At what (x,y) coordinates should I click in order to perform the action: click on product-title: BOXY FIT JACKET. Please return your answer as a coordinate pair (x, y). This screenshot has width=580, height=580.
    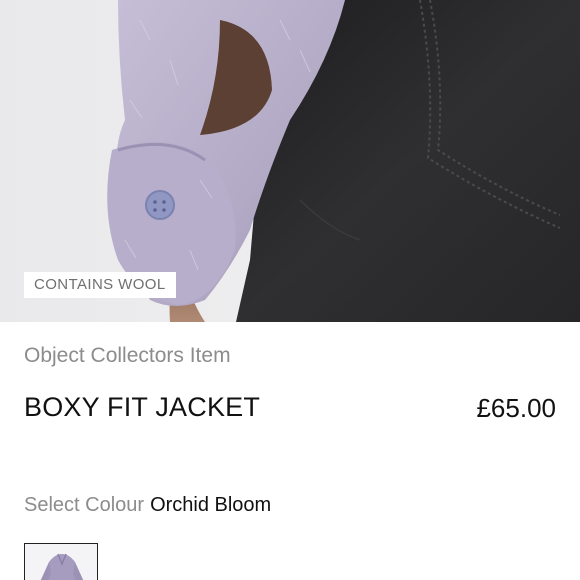
    Looking at the image, I should click on (142, 407).